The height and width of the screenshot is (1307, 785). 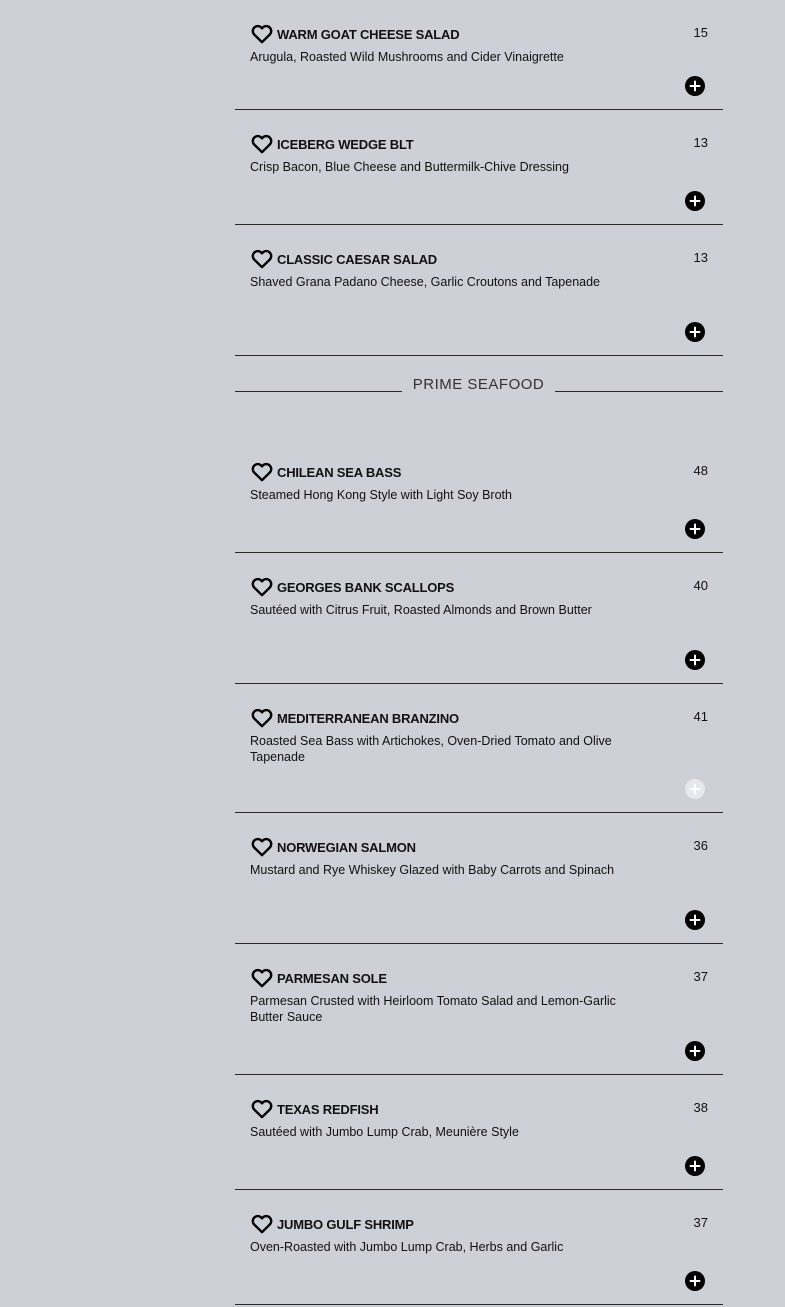 What do you see at coordinates (366, 587) in the screenshot?
I see `item-name: GEORGES BANK SCALLOPS` at bounding box center [366, 587].